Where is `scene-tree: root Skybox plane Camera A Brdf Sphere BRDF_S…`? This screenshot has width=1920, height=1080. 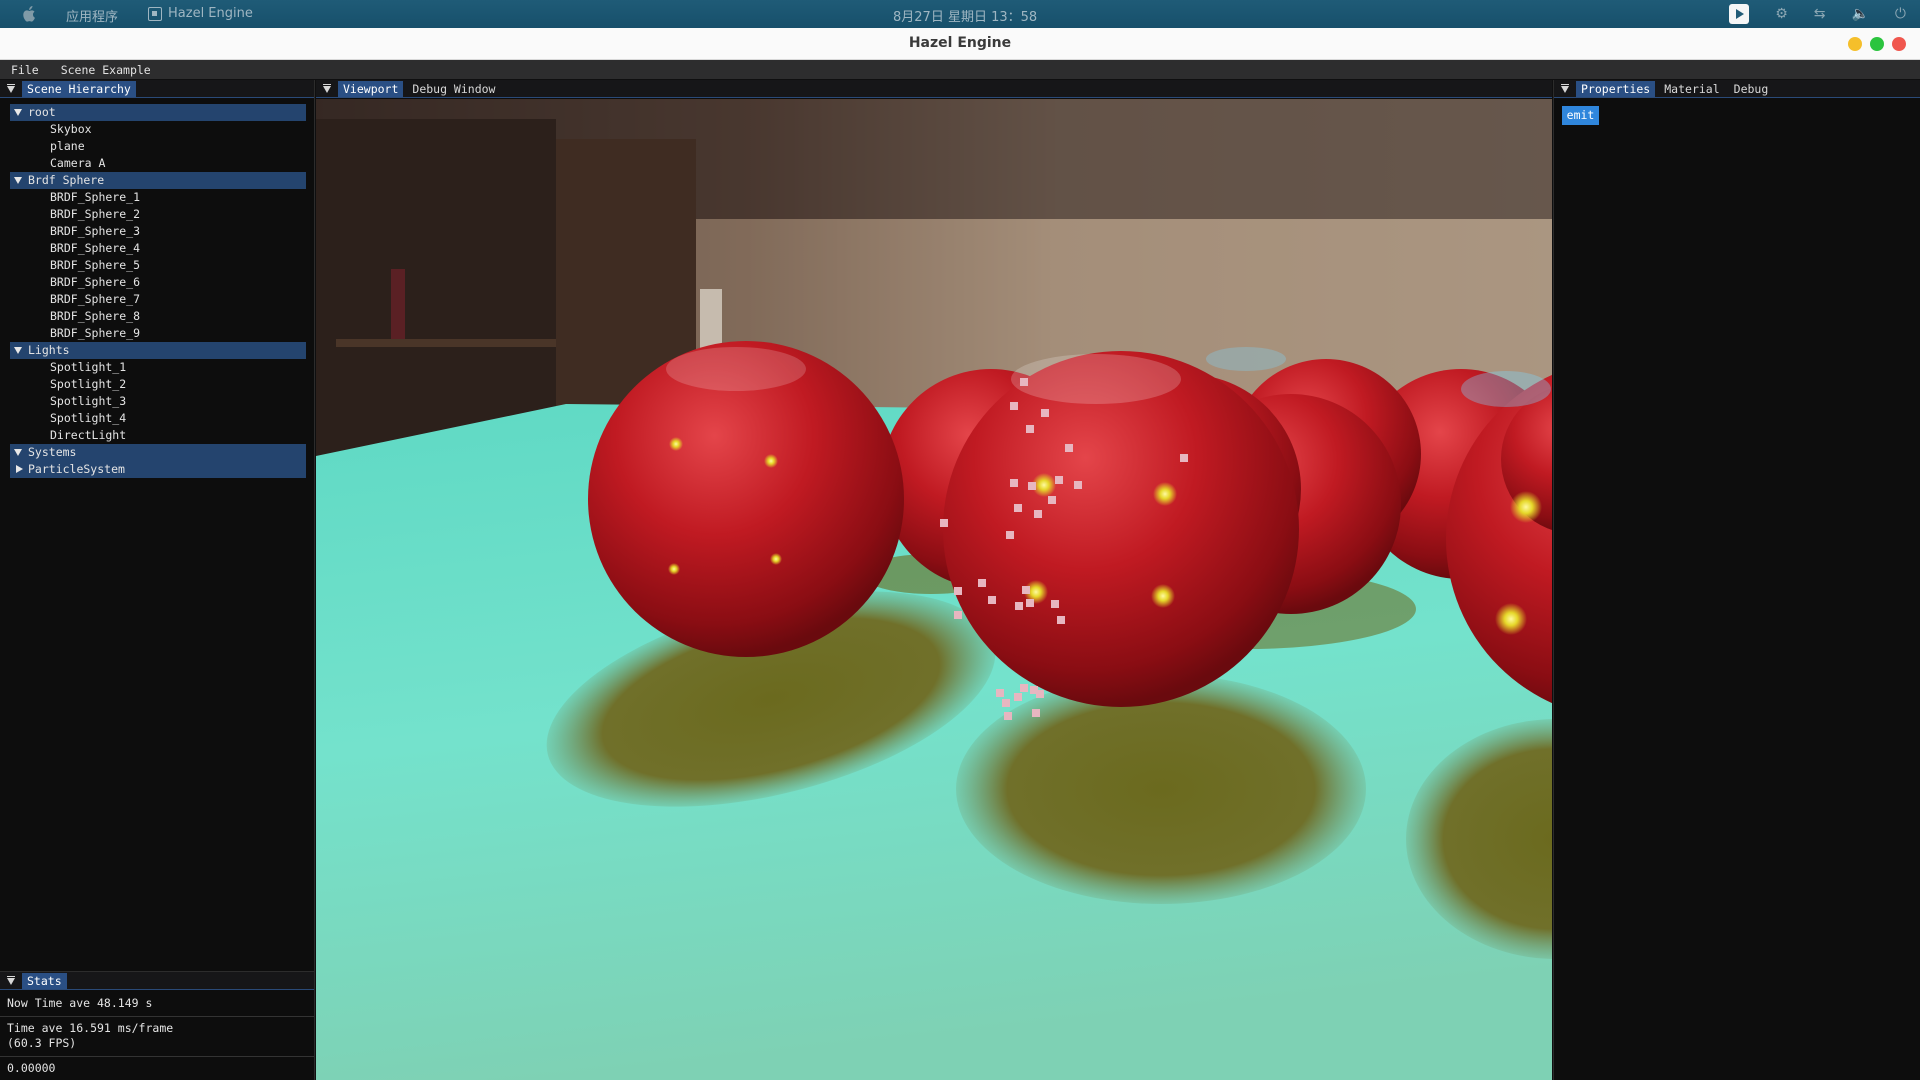
scene-tree: root Skybox plane Camera A Brdf Sphere BRDF_S… is located at coordinates (157, 291).